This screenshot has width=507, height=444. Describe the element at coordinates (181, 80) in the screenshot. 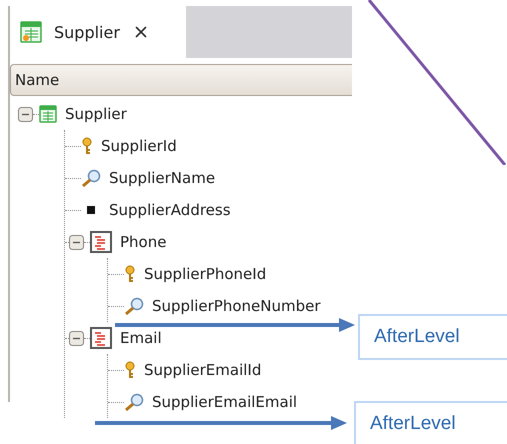

I see `column-header: Name` at that location.